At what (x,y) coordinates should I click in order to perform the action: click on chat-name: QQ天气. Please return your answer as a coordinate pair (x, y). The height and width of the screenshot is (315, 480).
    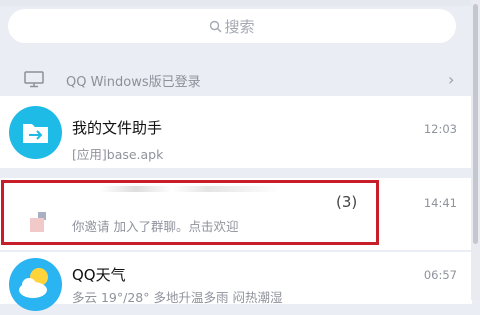
    Looking at the image, I should click on (99, 275).